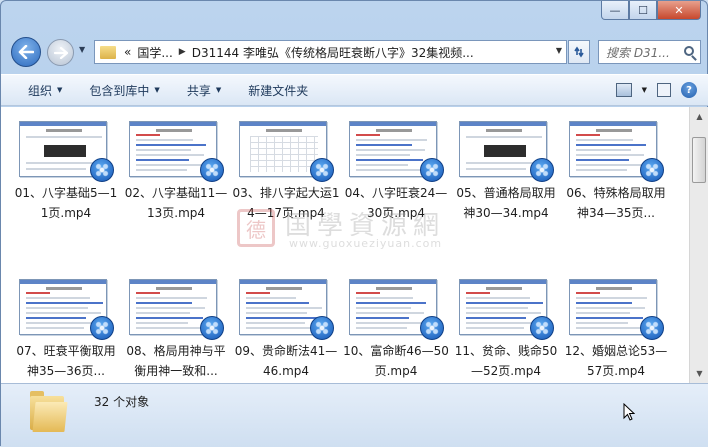 Image resolution: width=708 pixels, height=447 pixels. What do you see at coordinates (127, 52) in the screenshot?
I see `breadcrumb-overflow: «` at bounding box center [127, 52].